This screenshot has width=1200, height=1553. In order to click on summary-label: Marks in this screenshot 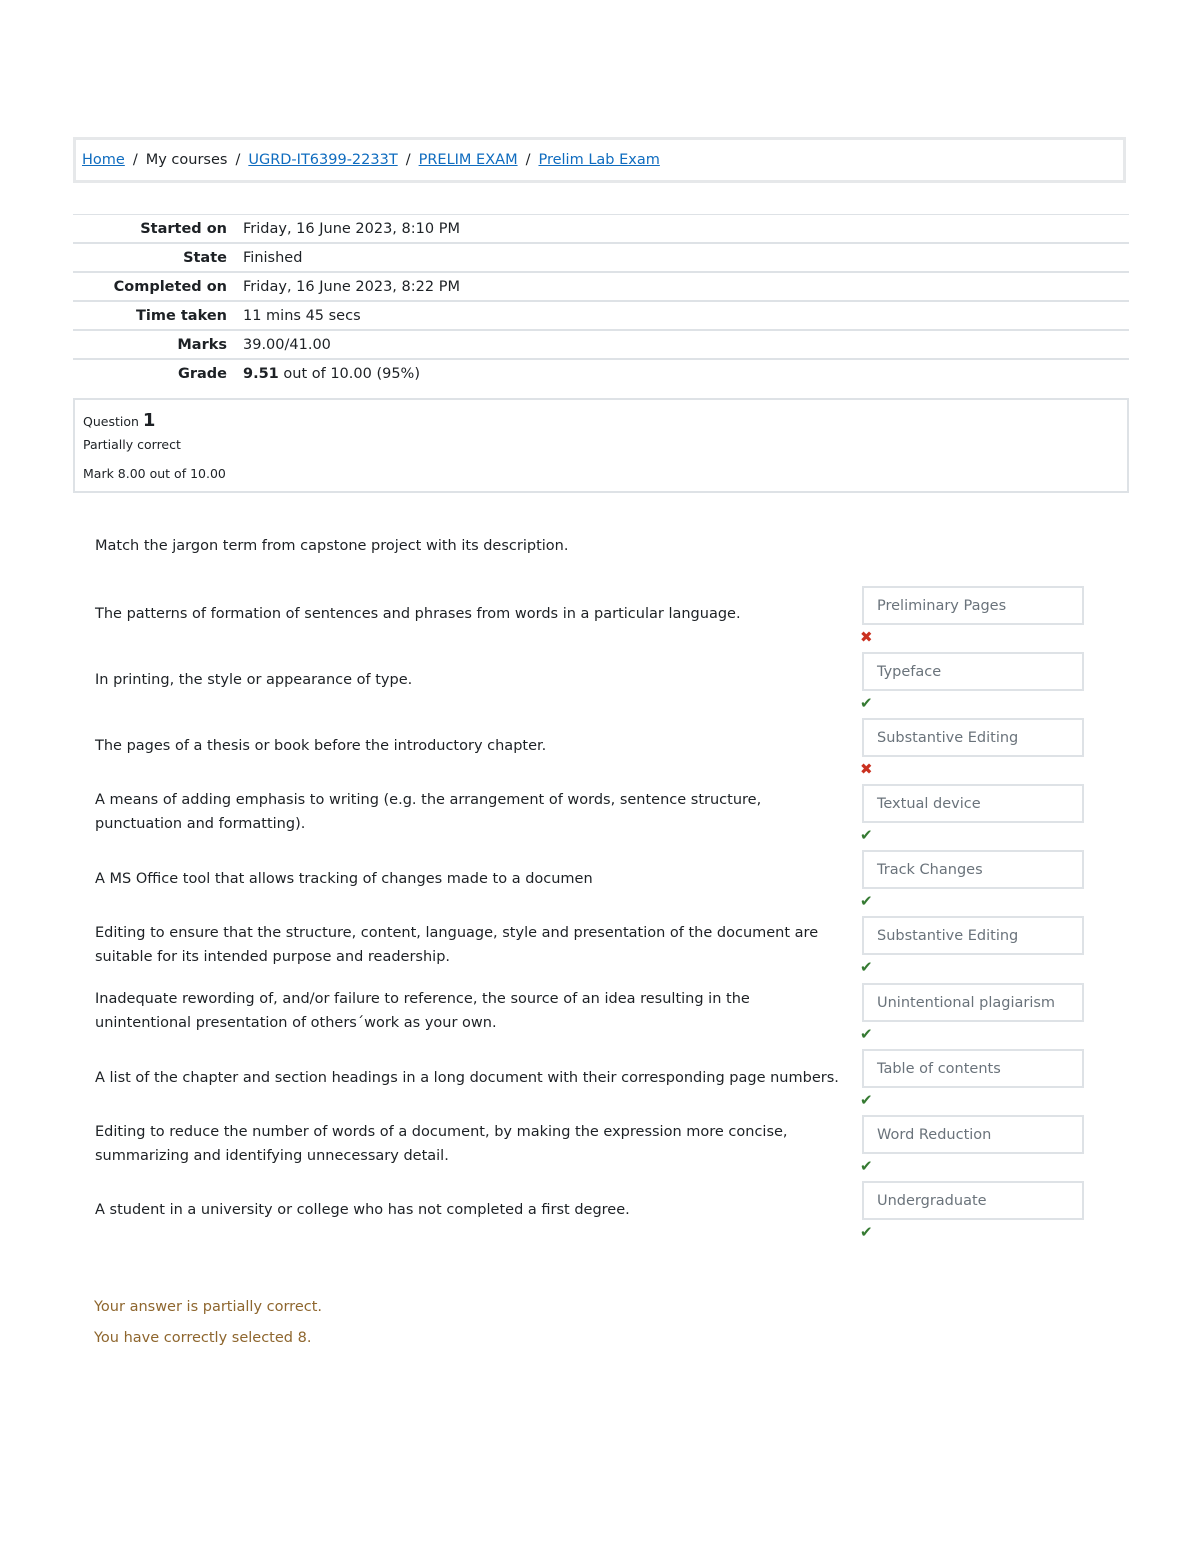, I will do `click(202, 344)`.